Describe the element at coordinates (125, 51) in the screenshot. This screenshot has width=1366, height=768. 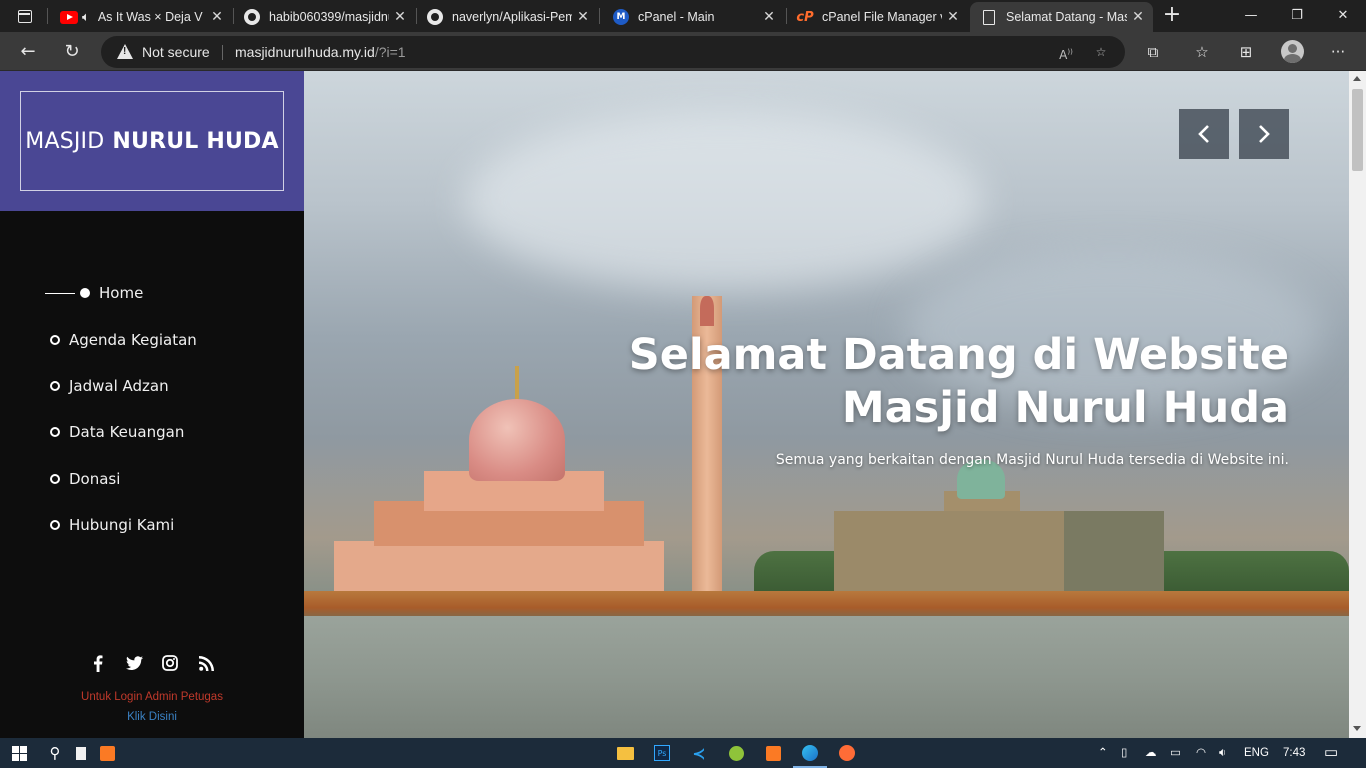
I see `warning-icon` at that location.